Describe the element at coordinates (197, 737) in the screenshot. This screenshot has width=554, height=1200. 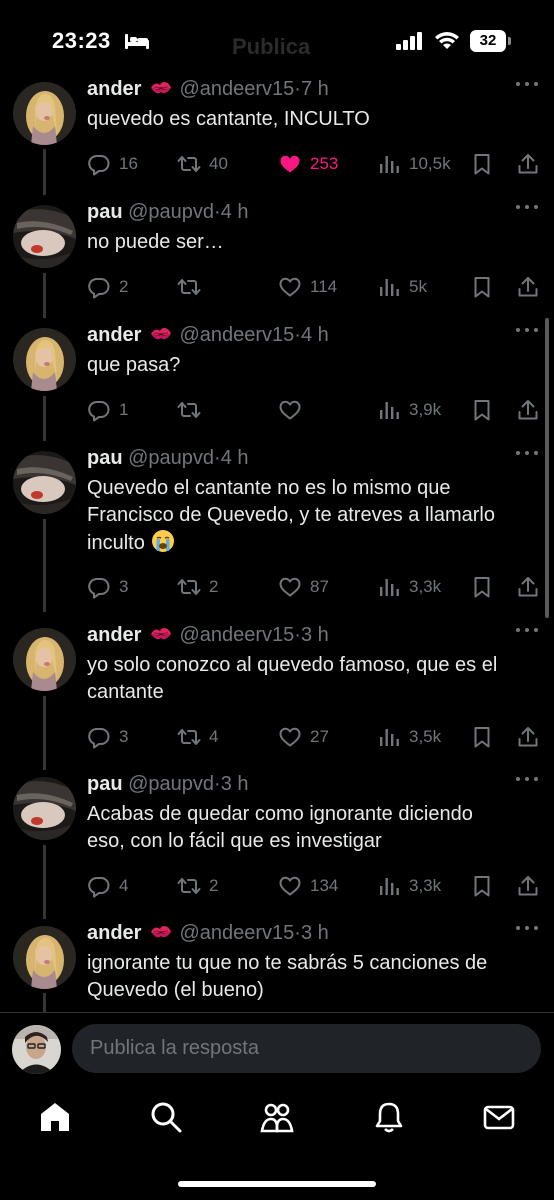
I see `retweet-button: 4` at that location.